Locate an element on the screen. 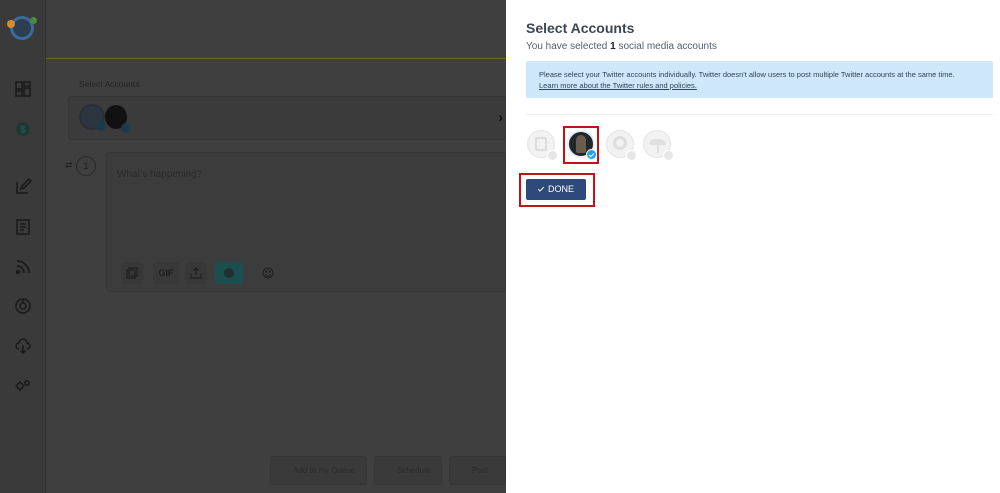  dollar-icon: $ is located at coordinates (23, 129).